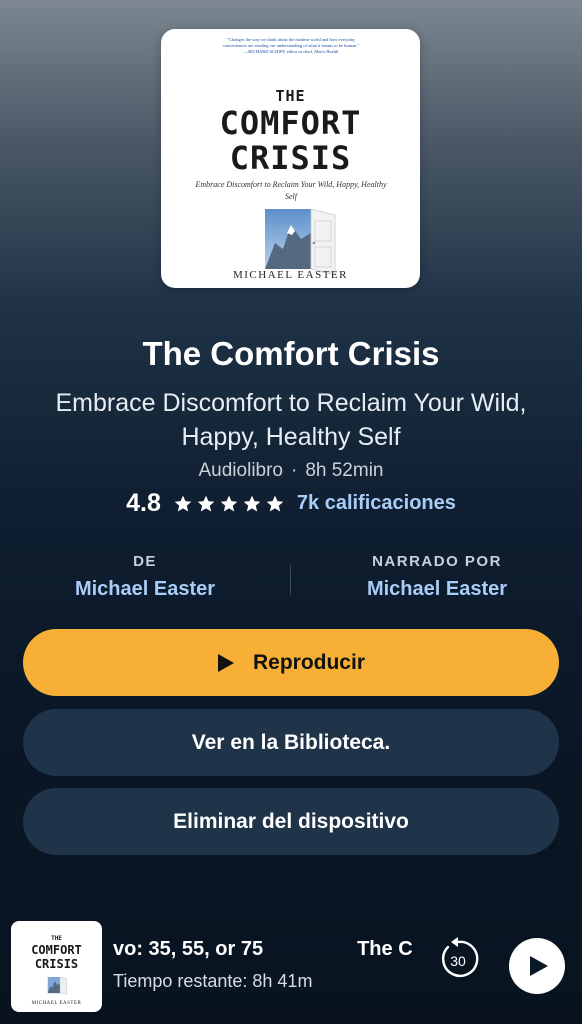  I want to click on play-circle-icon, so click(539, 966).